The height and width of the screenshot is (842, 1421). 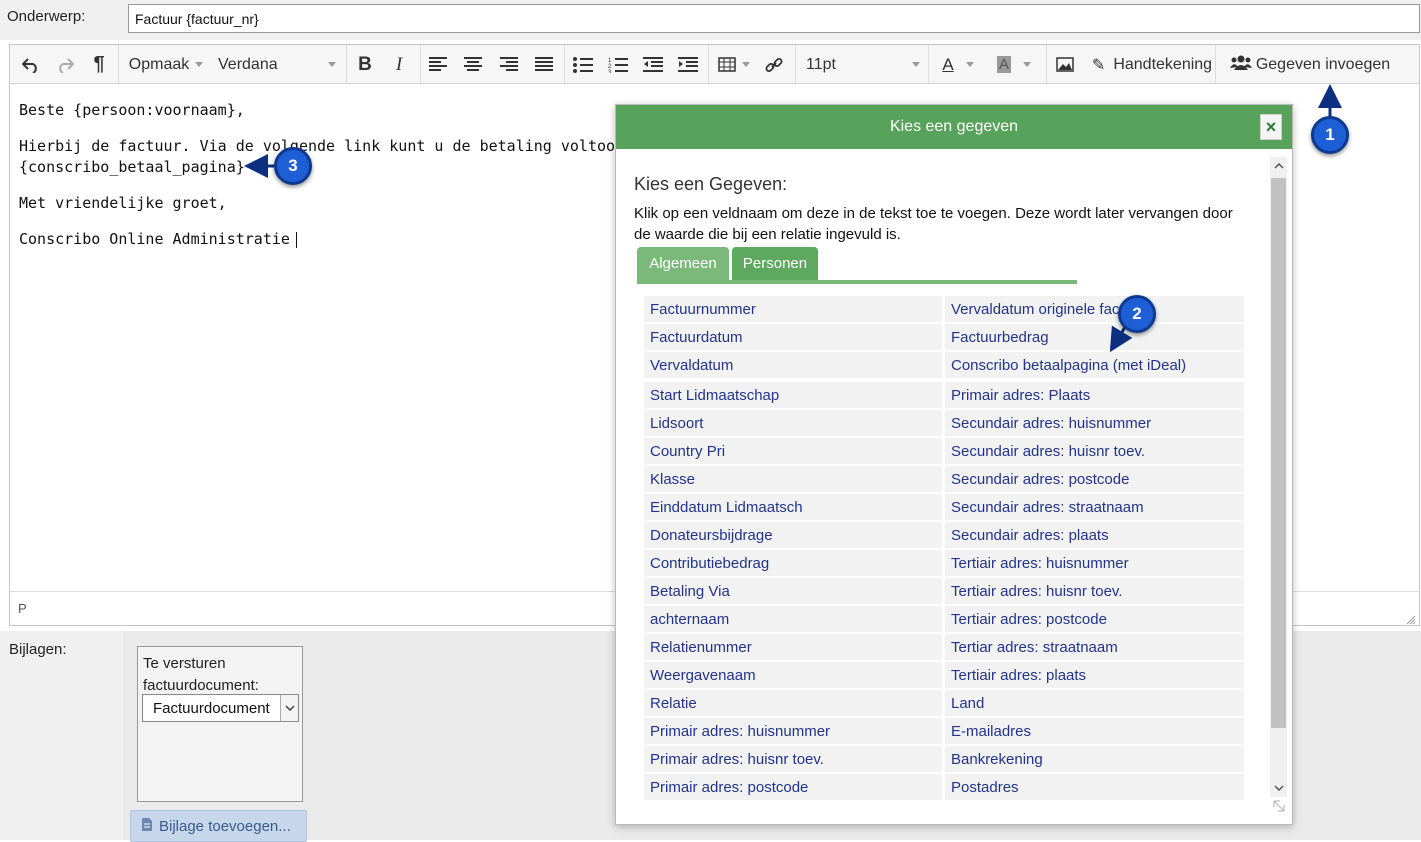 What do you see at coordinates (944, 337) in the screenshot?
I see `table-row: Factuurdatum Factuurbedrag` at bounding box center [944, 337].